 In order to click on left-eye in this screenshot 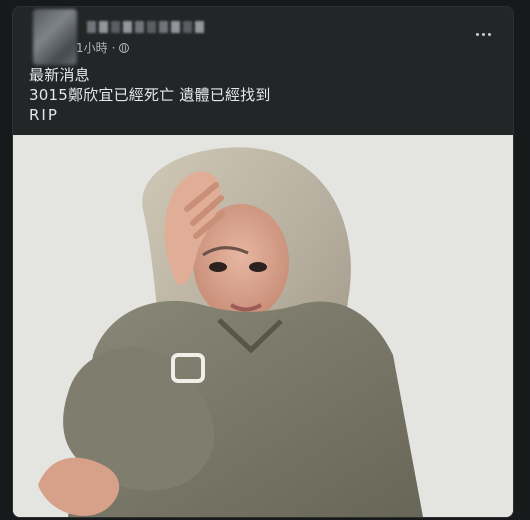, I will do `click(218, 267)`.